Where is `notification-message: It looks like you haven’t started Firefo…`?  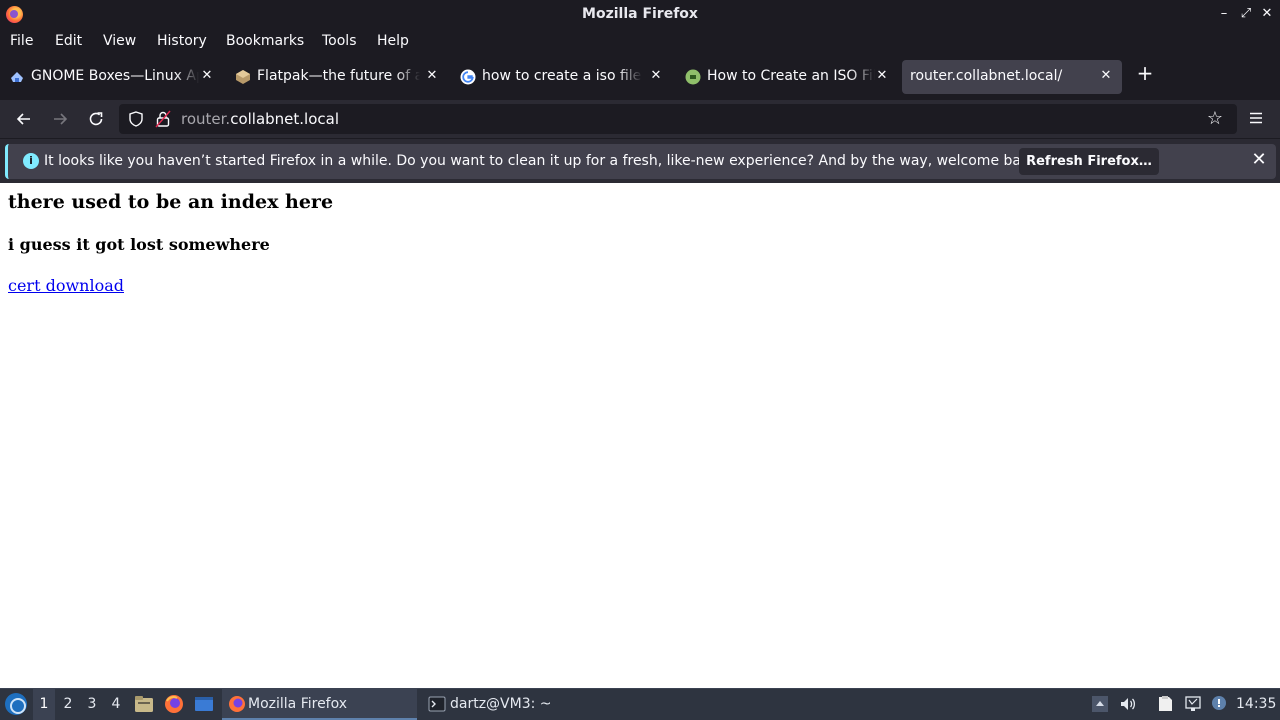
notification-message: It looks like you haven’t started Firefo… is located at coordinates (543, 161).